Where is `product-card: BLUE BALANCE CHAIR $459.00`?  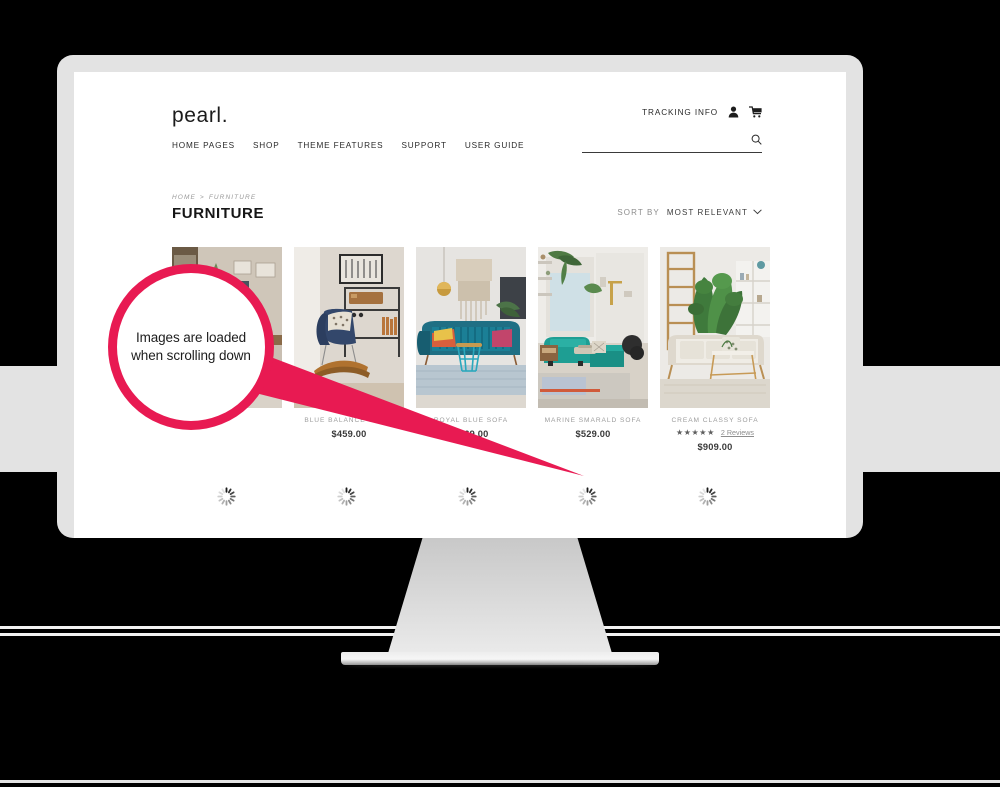 product-card: BLUE BALANCE CHAIR $459.00 is located at coordinates (349, 349).